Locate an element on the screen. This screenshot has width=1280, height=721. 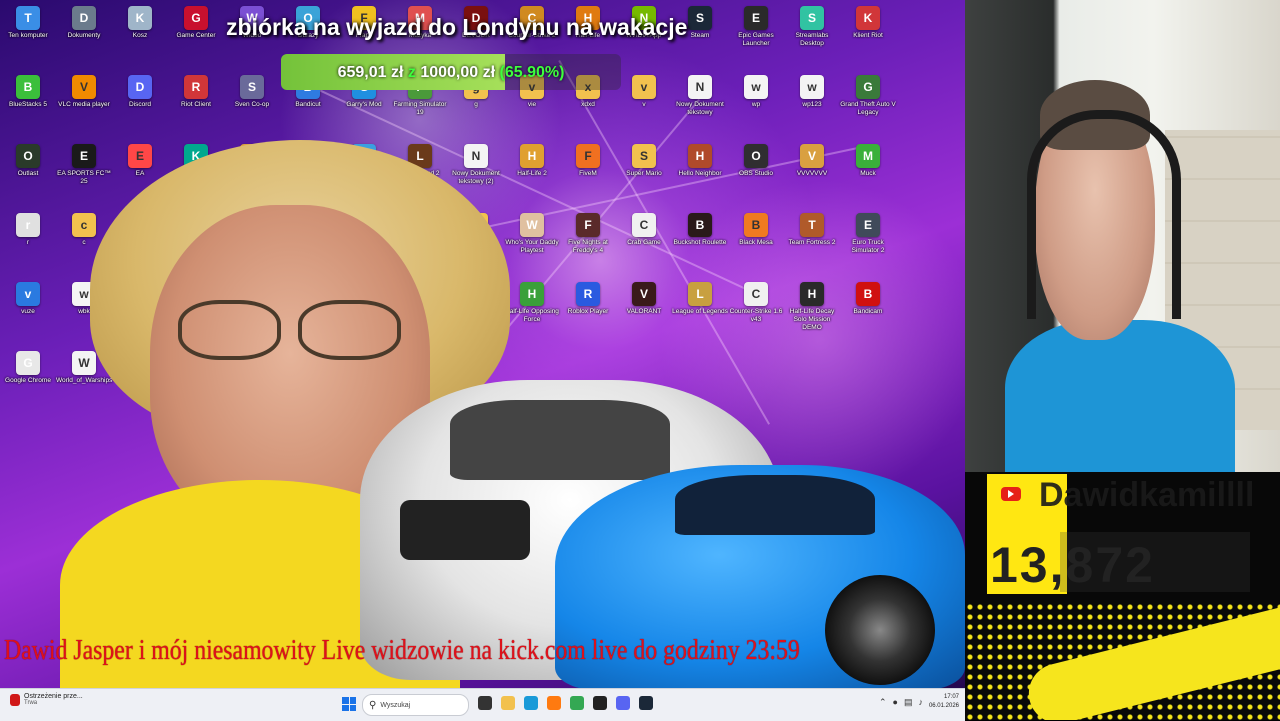
desktop-icon-label: Game Center is located at coordinates (196, 35).